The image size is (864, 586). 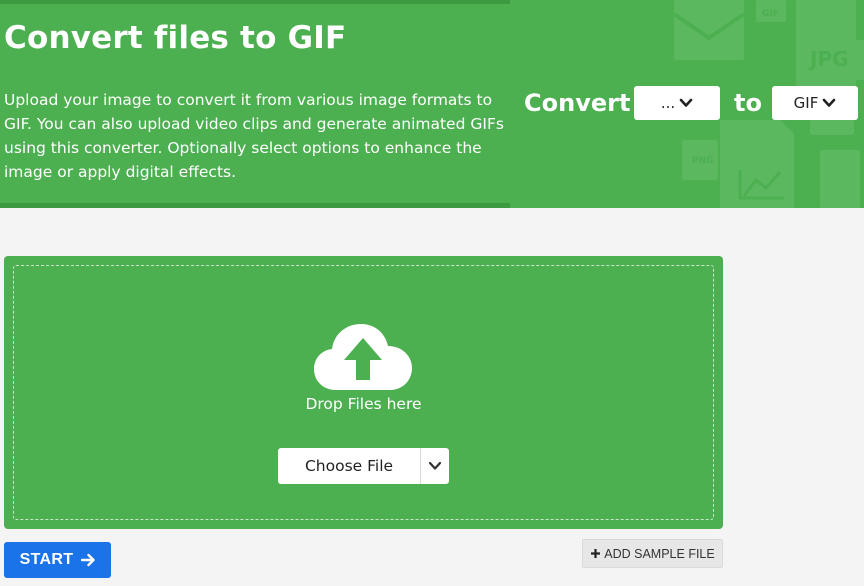 I want to click on add-sample-file-button: ADD SAMPLE FILE, so click(x=652, y=553).